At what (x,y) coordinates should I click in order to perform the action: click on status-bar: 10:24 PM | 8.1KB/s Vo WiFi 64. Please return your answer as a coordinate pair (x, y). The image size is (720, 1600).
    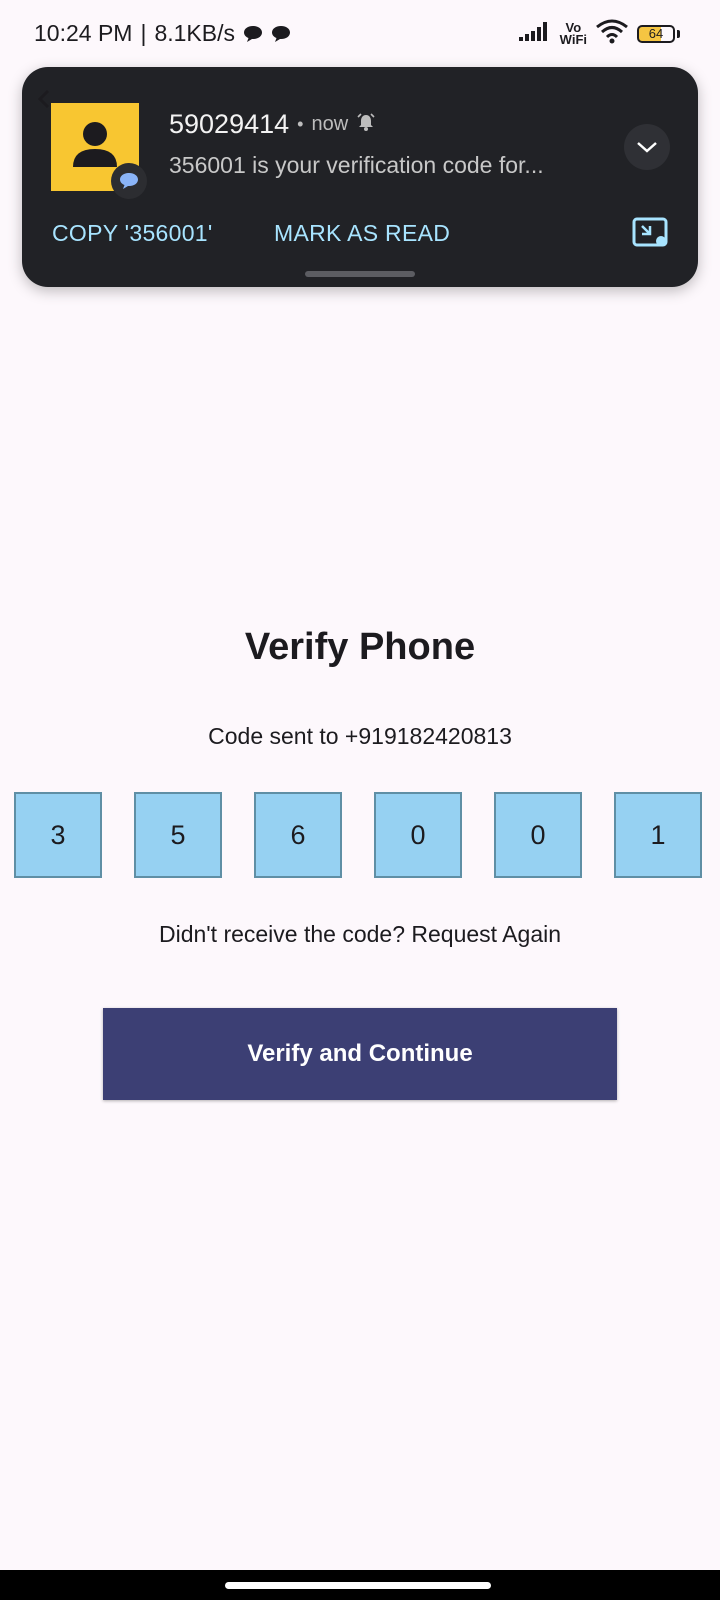
    Looking at the image, I should click on (360, 31).